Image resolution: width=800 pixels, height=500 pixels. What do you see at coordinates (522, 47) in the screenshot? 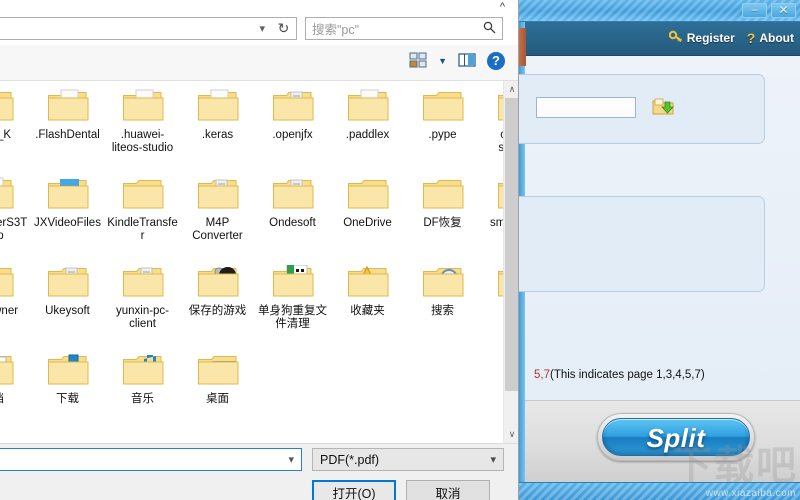
I see `orange-accent-tab` at bounding box center [522, 47].